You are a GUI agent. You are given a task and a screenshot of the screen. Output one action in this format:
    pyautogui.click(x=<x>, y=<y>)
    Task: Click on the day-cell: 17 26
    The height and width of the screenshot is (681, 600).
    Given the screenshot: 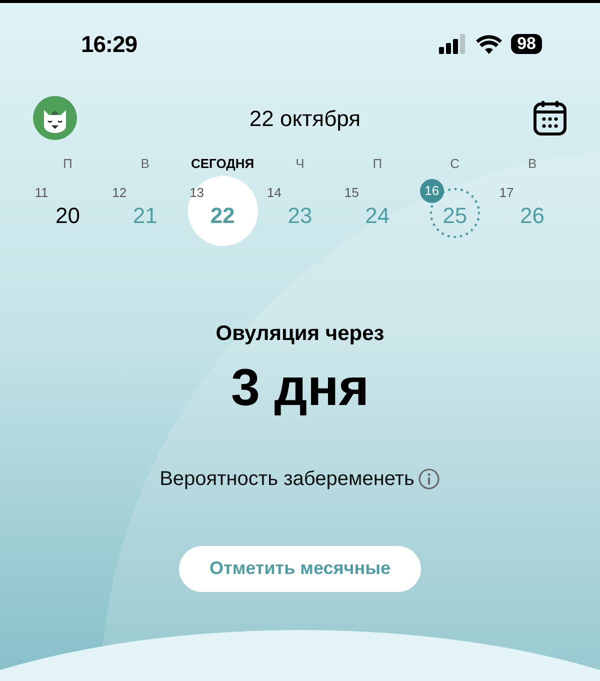 What is the action you would take?
    pyautogui.click(x=532, y=211)
    